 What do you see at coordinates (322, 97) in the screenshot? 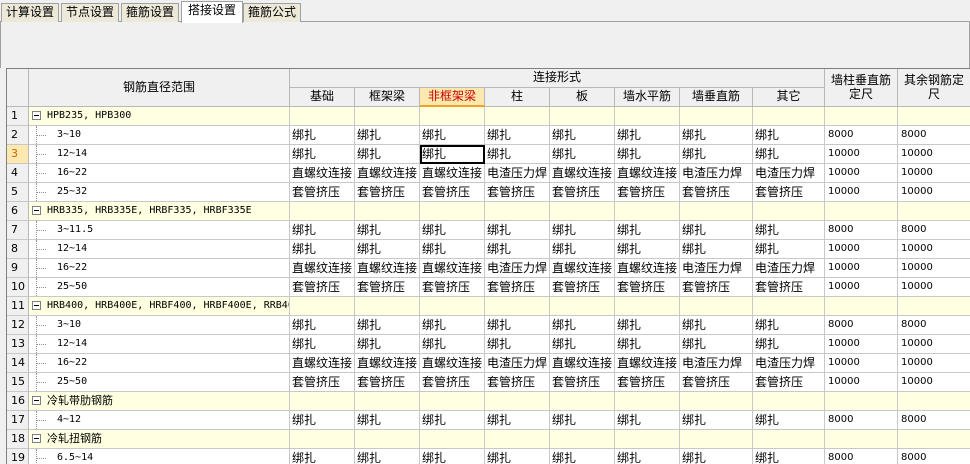
I see `column-header: 基础` at bounding box center [322, 97].